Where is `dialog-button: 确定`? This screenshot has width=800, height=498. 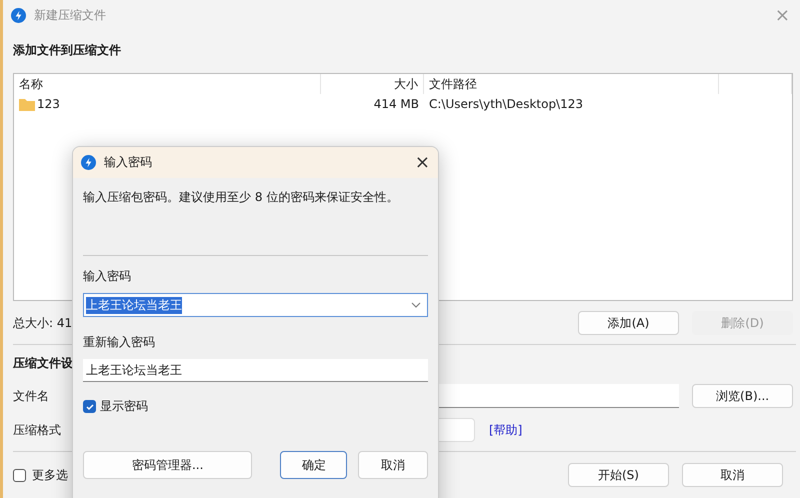 dialog-button: 确定 is located at coordinates (314, 465).